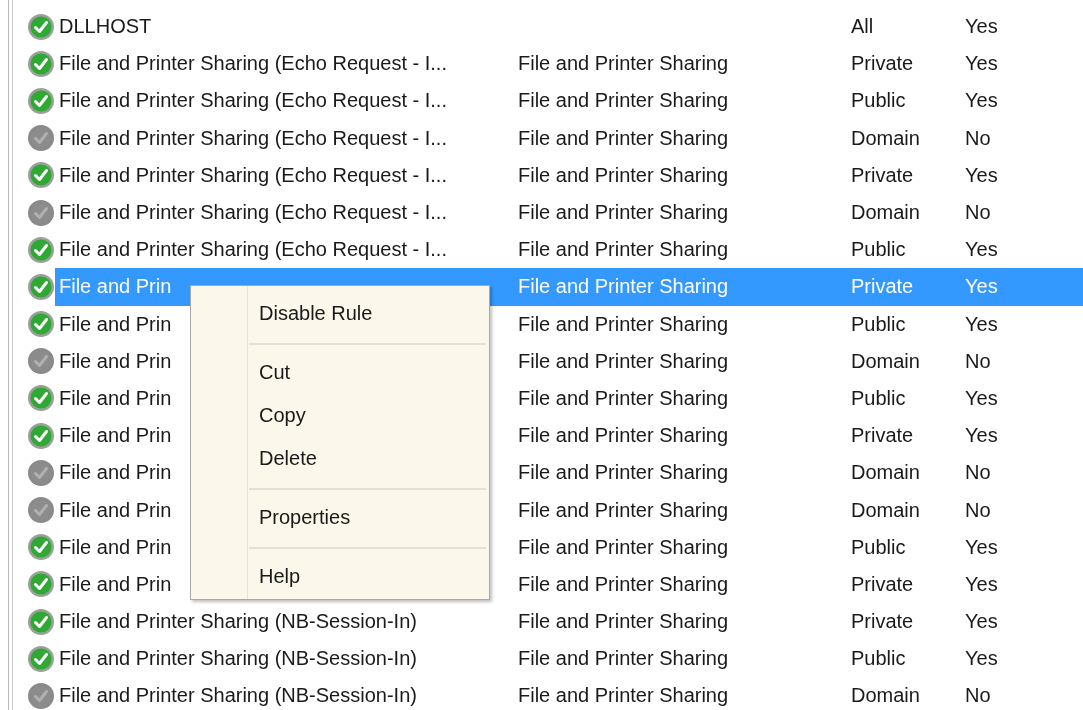 This screenshot has width=1083, height=710. What do you see at coordinates (367, 318) in the screenshot?
I see `menu-item: Disable Rule` at bounding box center [367, 318].